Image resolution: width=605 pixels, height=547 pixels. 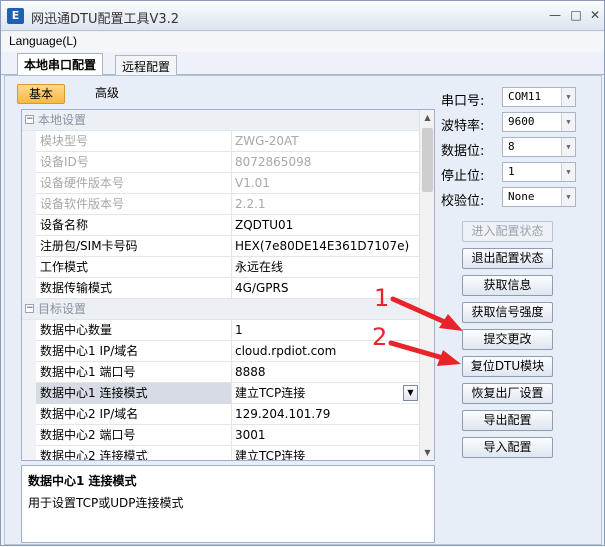 I want to click on prop-value: HEX(7e80DE14E361D7107e), so click(x=326, y=246).